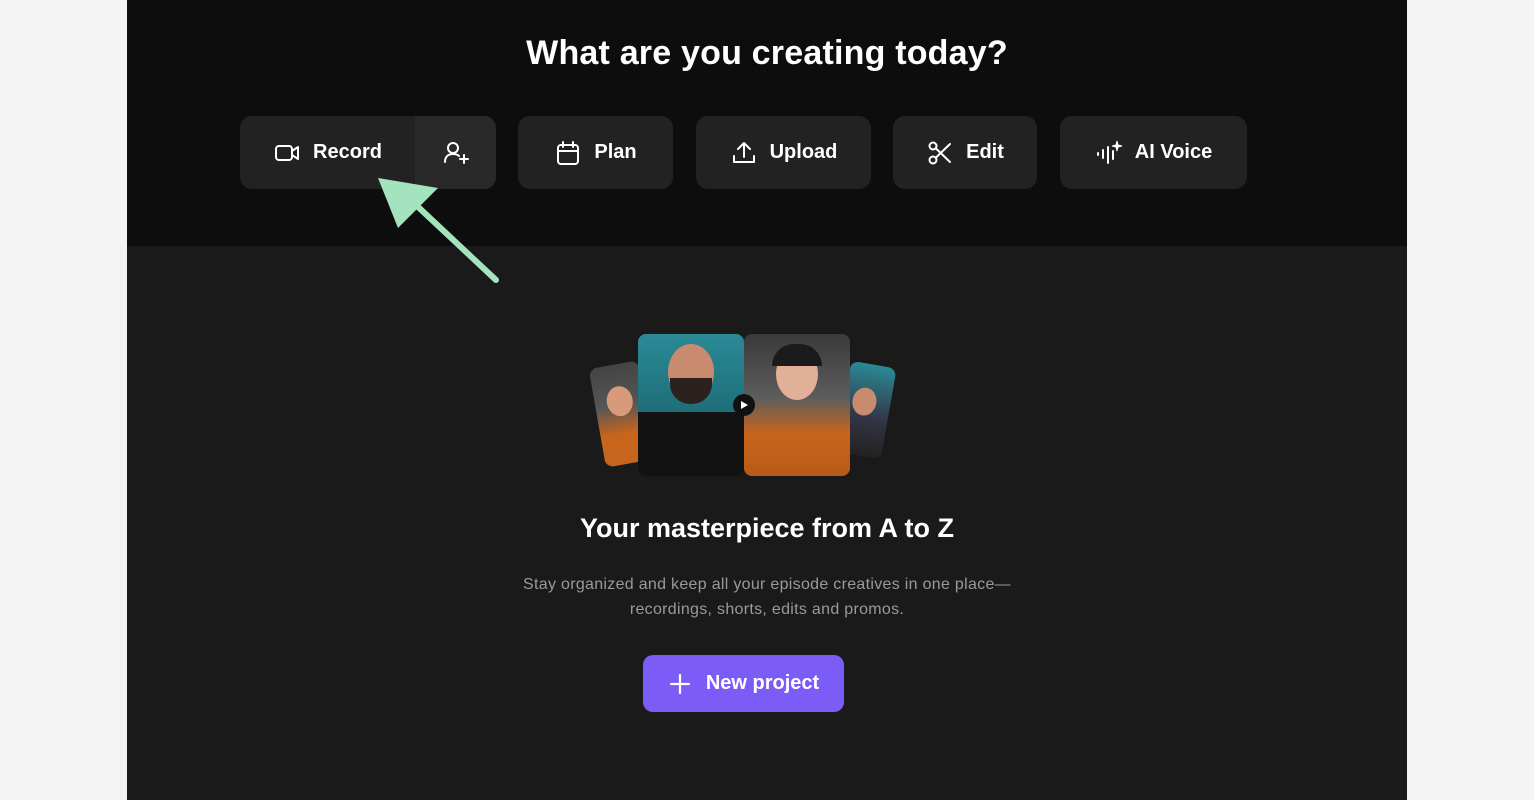 The width and height of the screenshot is (1534, 800). Describe the element at coordinates (762, 683) in the screenshot. I see `new-project-label: New project` at that location.